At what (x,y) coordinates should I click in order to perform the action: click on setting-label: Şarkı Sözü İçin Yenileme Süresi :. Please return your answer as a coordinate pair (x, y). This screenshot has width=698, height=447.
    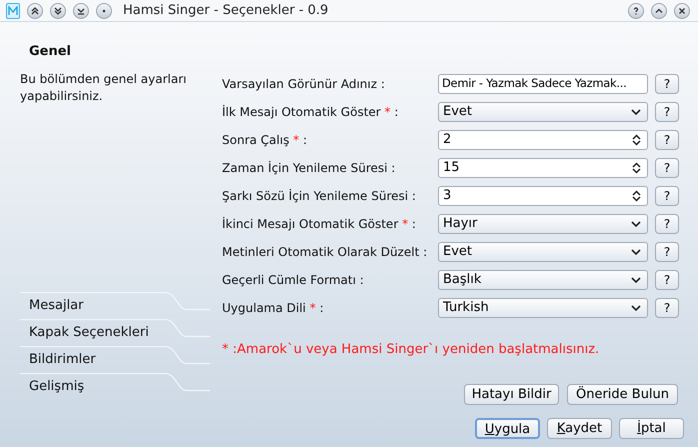
    Looking at the image, I should click on (319, 196).